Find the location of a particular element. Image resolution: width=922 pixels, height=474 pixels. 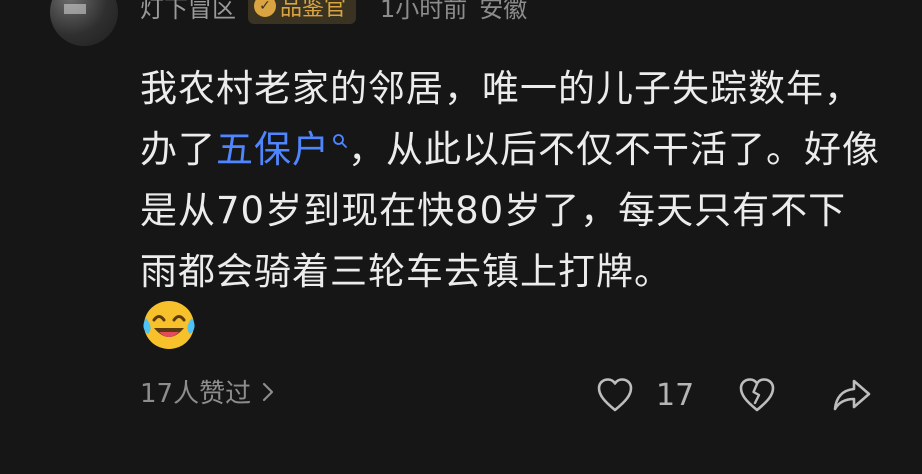

heart-outline-icon is located at coordinates (615, 395).